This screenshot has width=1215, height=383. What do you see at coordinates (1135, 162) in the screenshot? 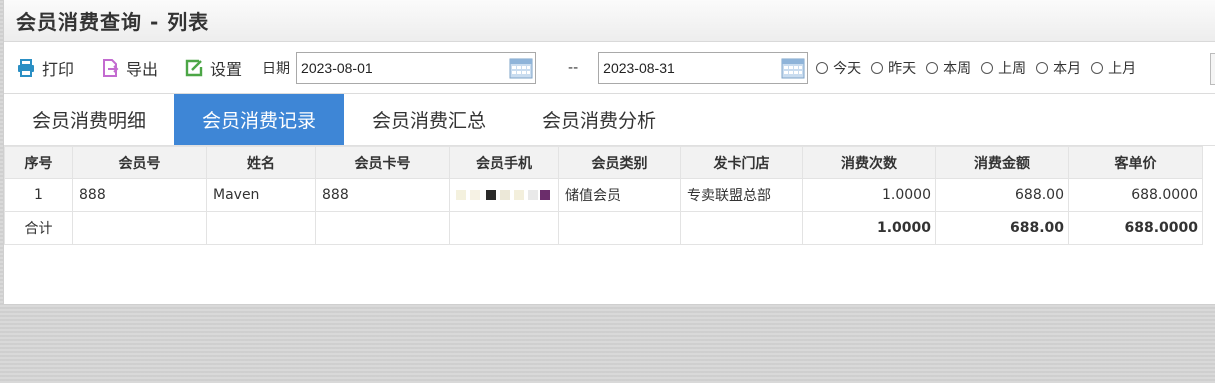
I see `column-header: 客单价` at bounding box center [1135, 162].